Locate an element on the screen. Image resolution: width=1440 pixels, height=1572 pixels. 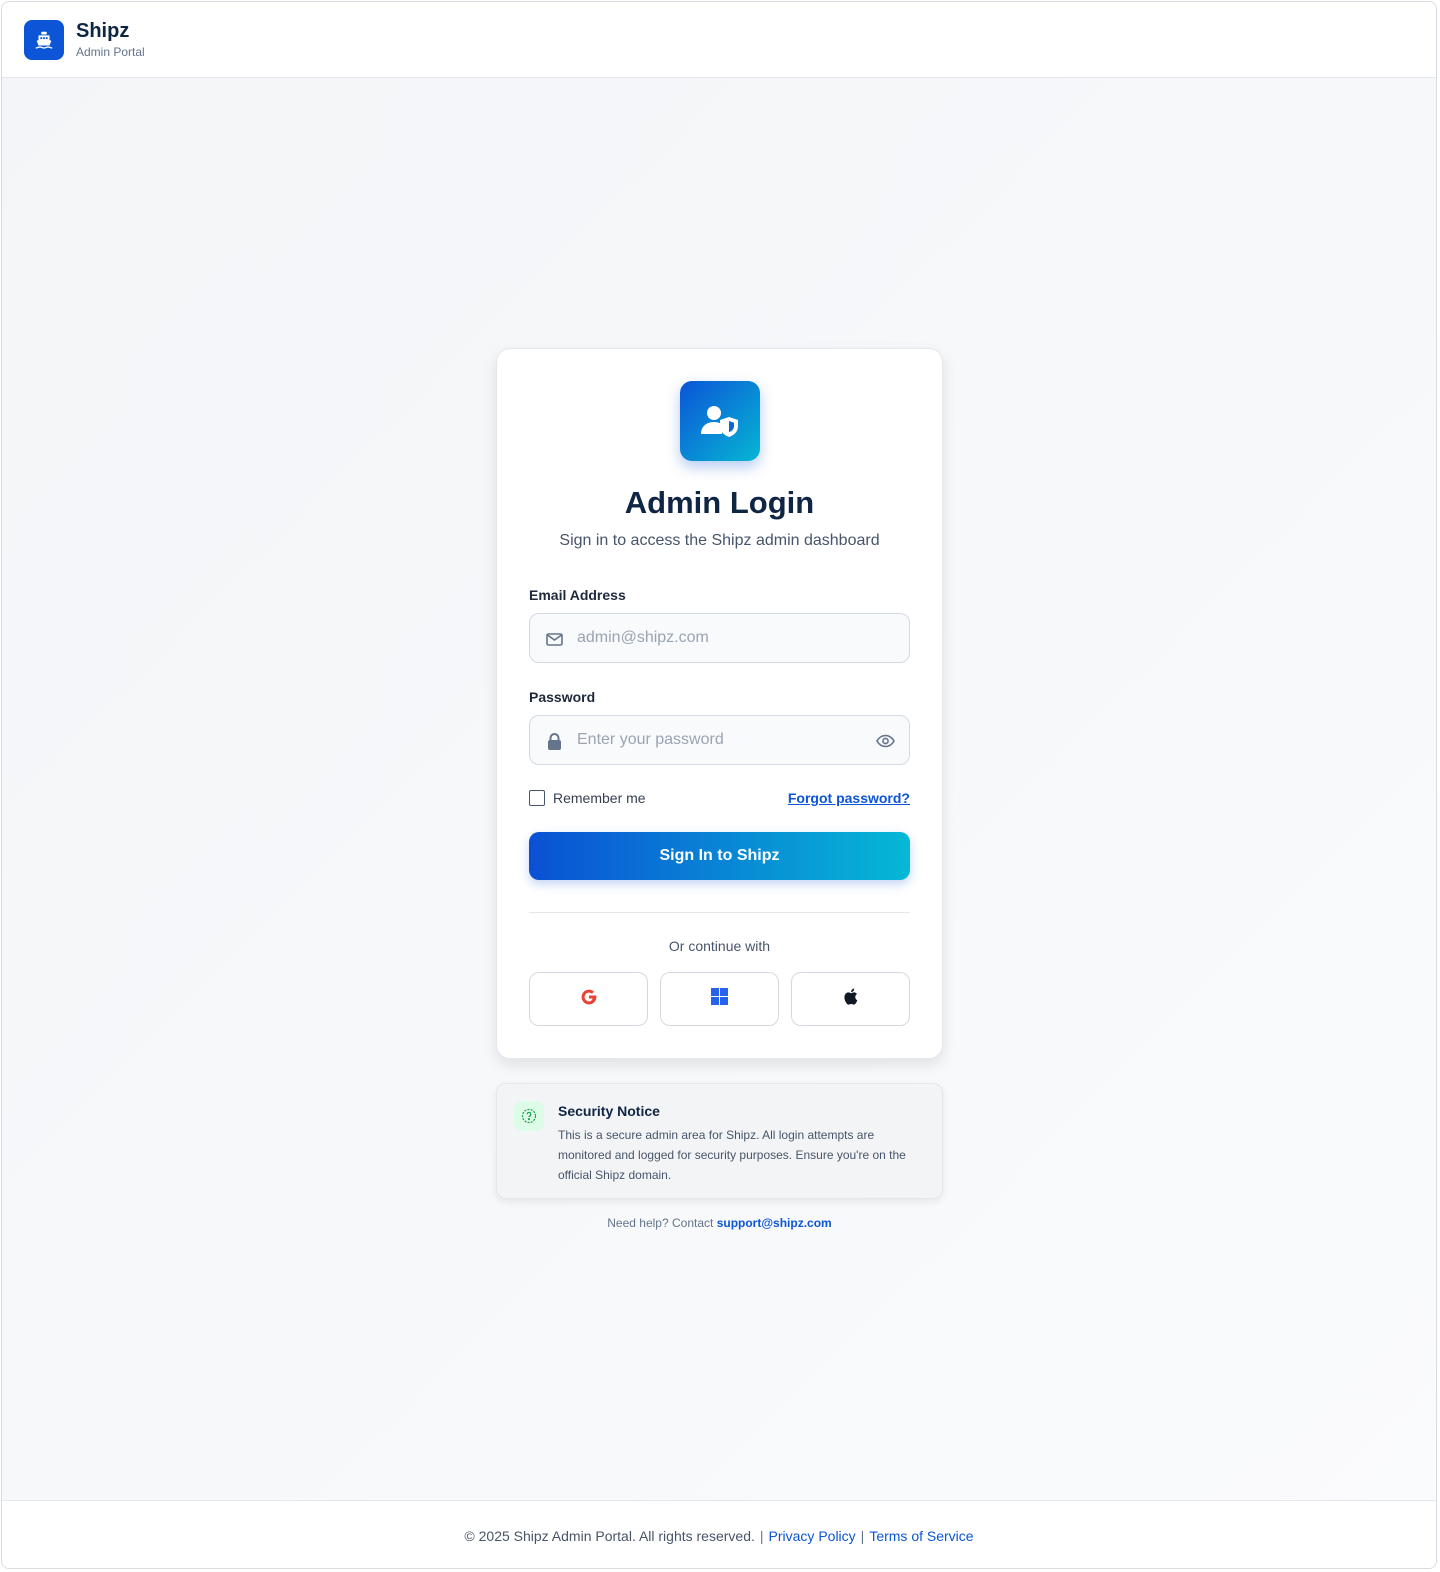
top-header: Shipz Admin Portal is located at coordinates (719, 40).